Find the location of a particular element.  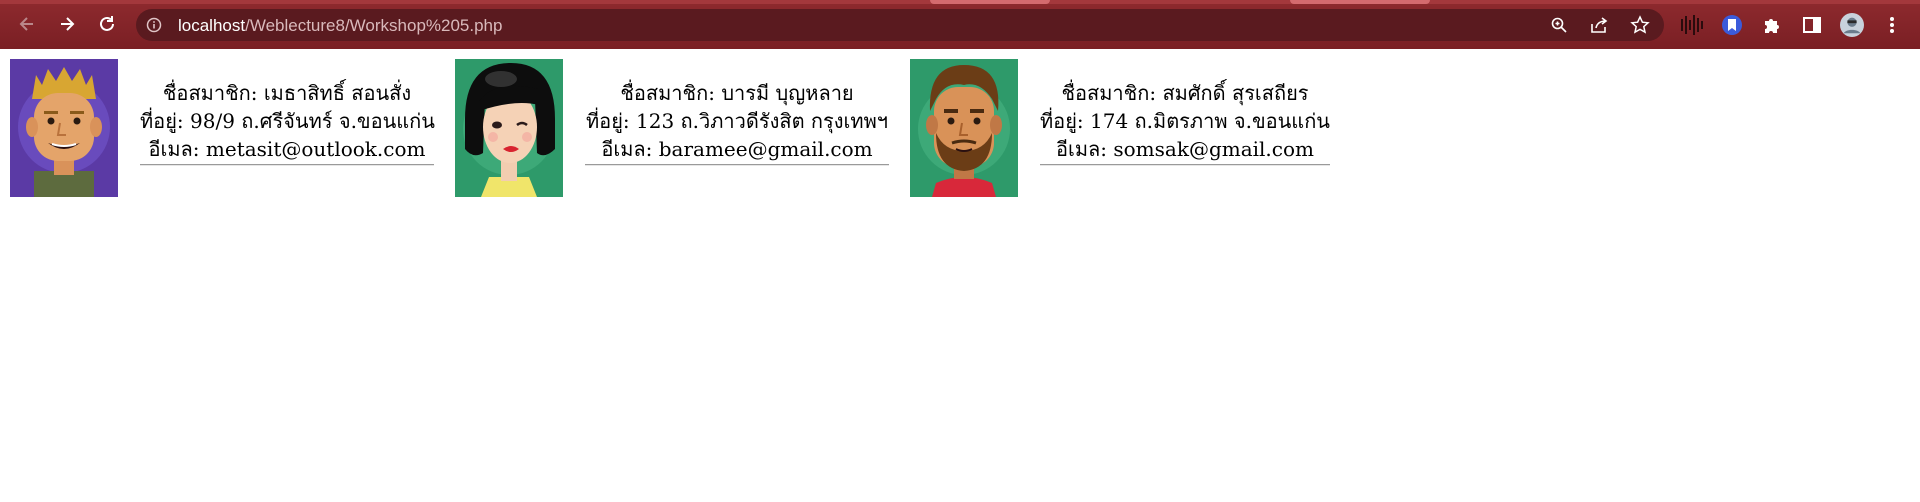

profile-button is located at coordinates (1852, 25).